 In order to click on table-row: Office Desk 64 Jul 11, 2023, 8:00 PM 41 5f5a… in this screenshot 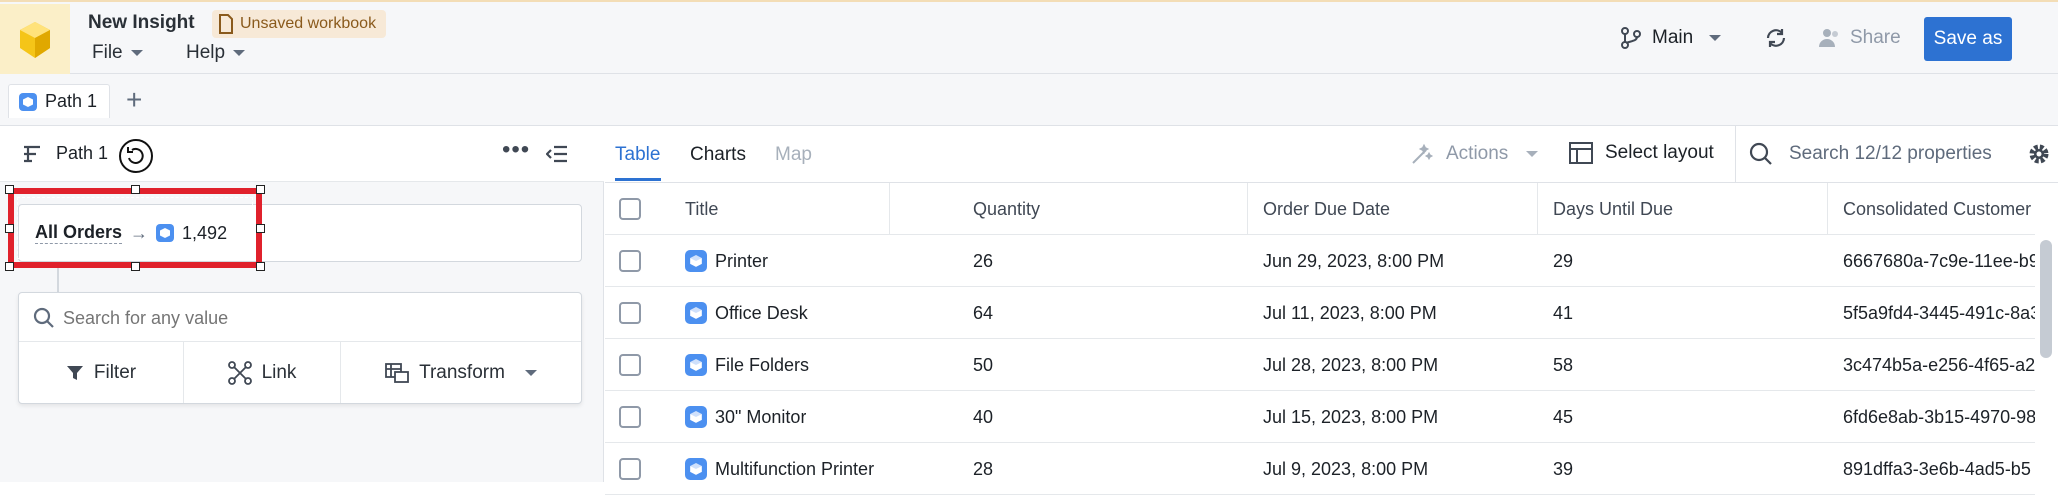, I will do `click(1320, 313)`.